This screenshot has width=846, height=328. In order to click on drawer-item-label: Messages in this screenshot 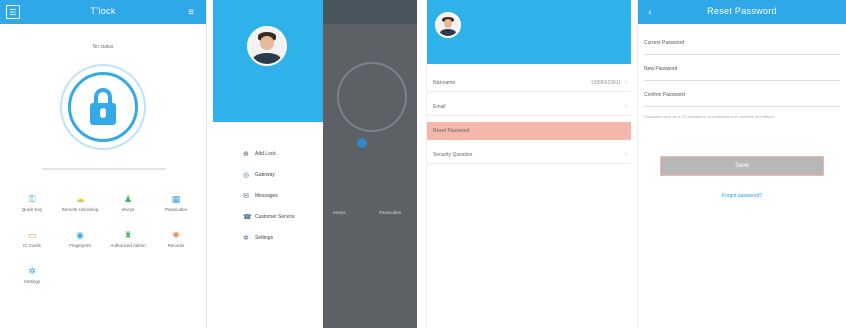, I will do `click(266, 196)`.